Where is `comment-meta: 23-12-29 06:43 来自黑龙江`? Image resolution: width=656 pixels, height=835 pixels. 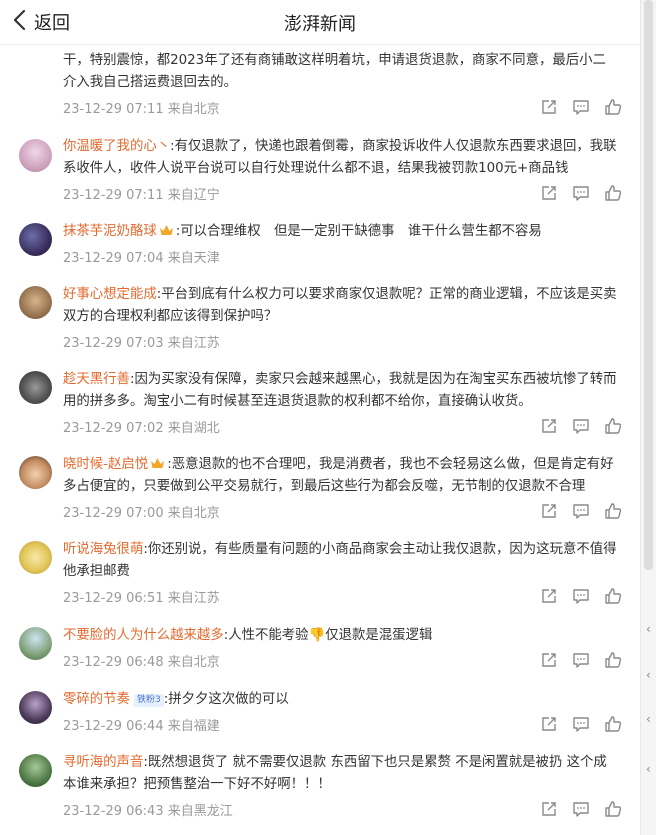 comment-meta: 23-12-29 06:43 来自黑龙江 is located at coordinates (148, 809).